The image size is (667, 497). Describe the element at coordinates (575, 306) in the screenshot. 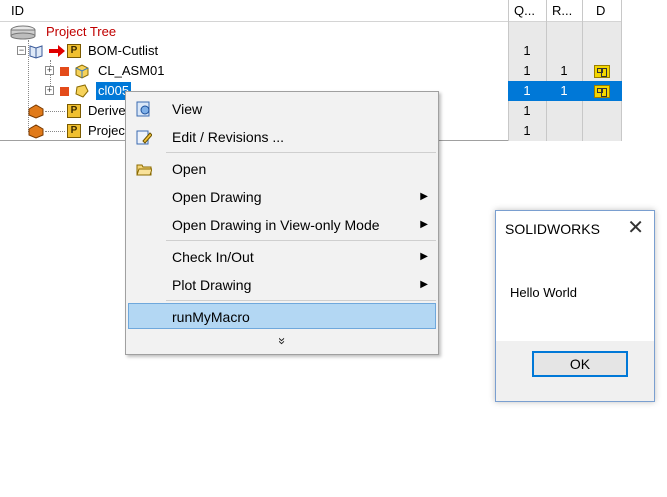

I see `message-box: SOLIDWORKS ✕ Hello World OK` at that location.